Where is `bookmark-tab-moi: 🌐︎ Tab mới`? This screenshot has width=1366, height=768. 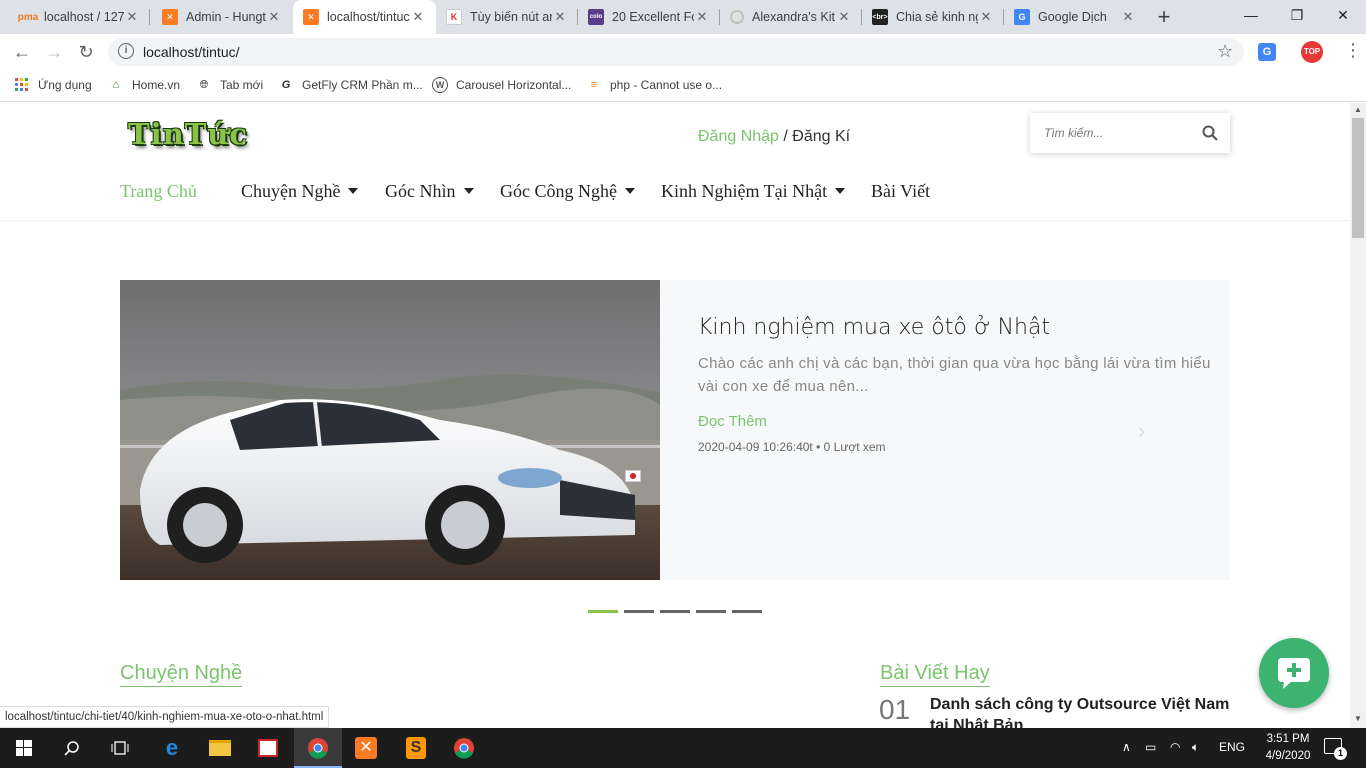 bookmark-tab-moi: 🌐︎ Tab mới is located at coordinates (230, 85).